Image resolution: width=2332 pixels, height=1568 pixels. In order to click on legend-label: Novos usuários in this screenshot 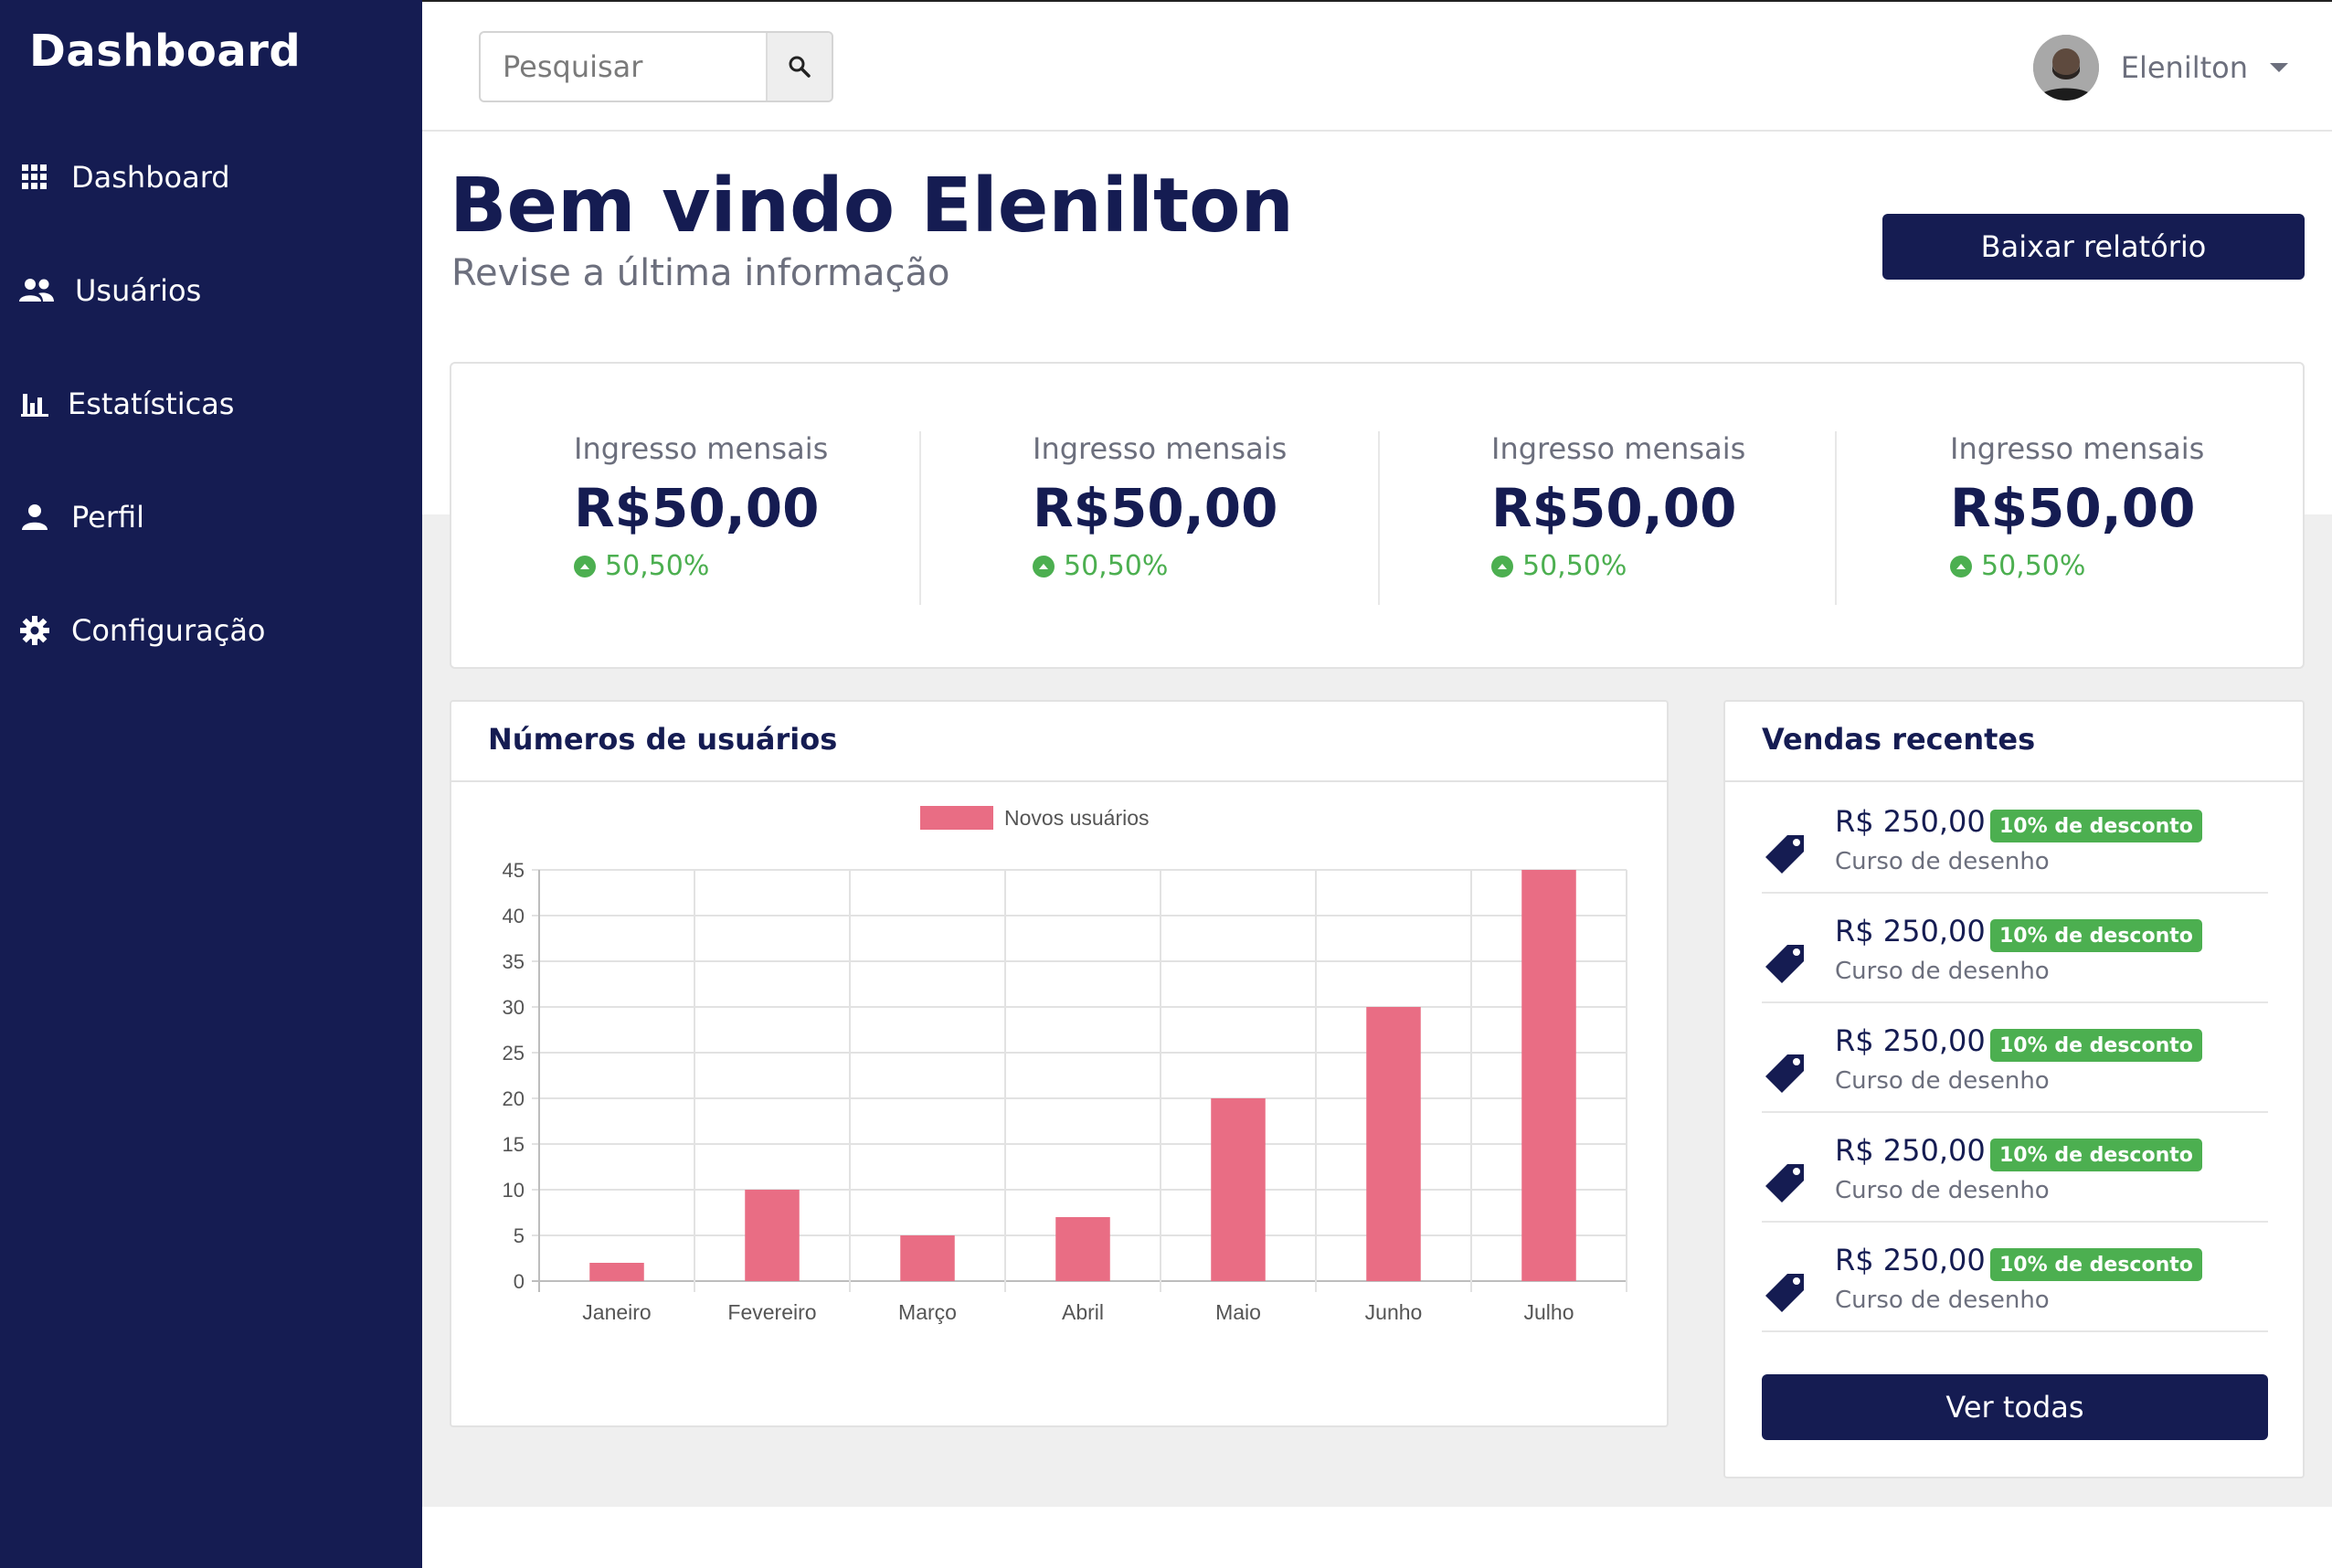, I will do `click(1077, 818)`.